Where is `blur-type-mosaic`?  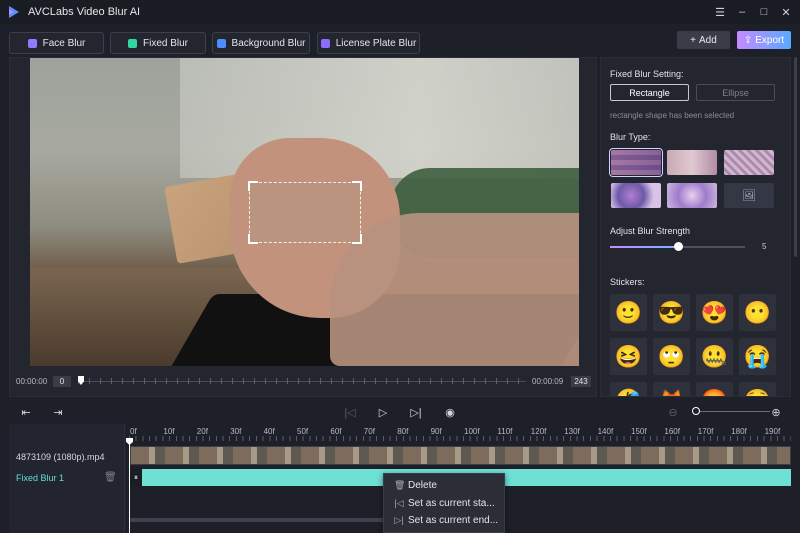 blur-type-mosaic is located at coordinates (636, 162).